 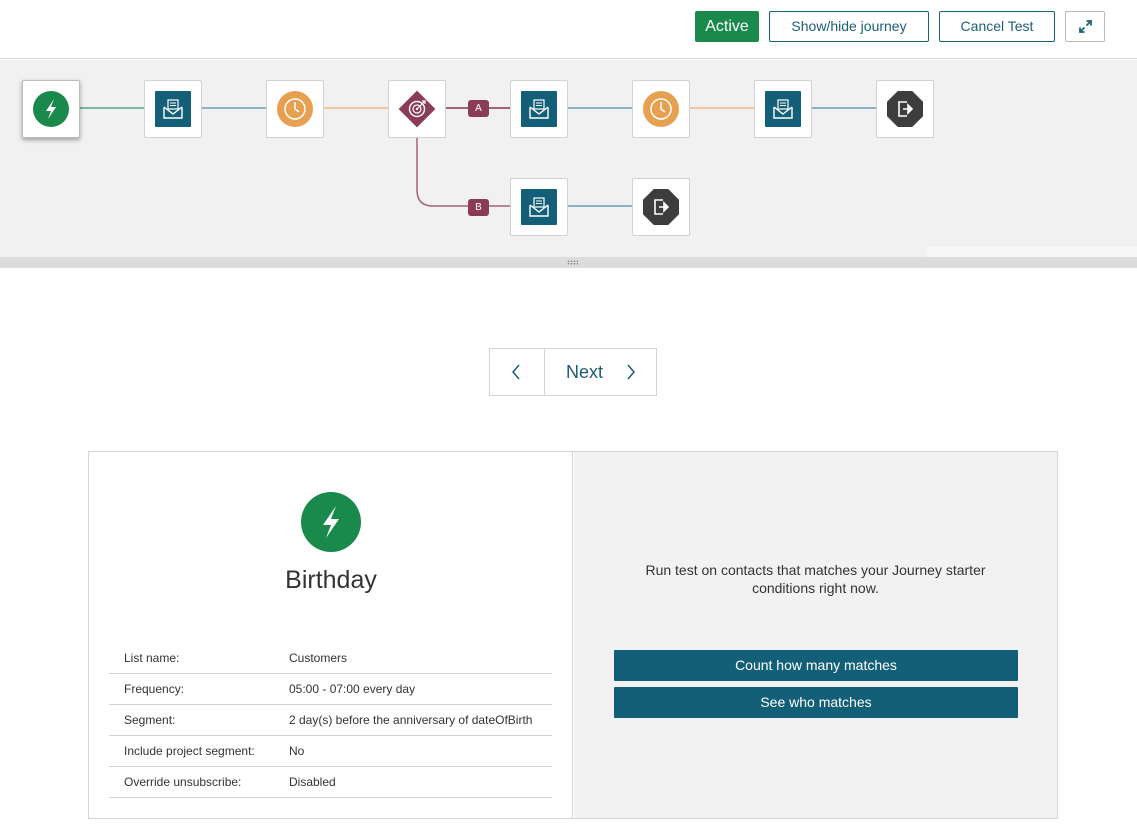 I want to click on journey-node-split, so click(x=417, y=109).